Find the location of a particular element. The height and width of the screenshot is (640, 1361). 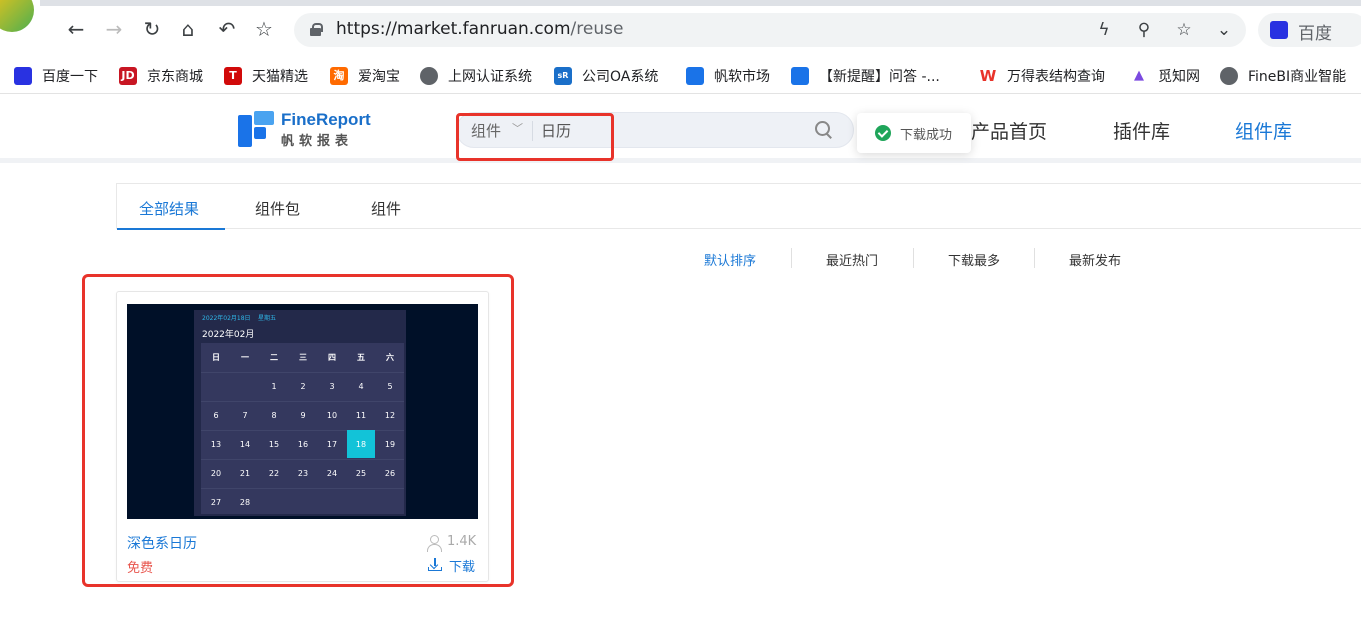

finereport-logo-icon is located at coordinates (256, 129).